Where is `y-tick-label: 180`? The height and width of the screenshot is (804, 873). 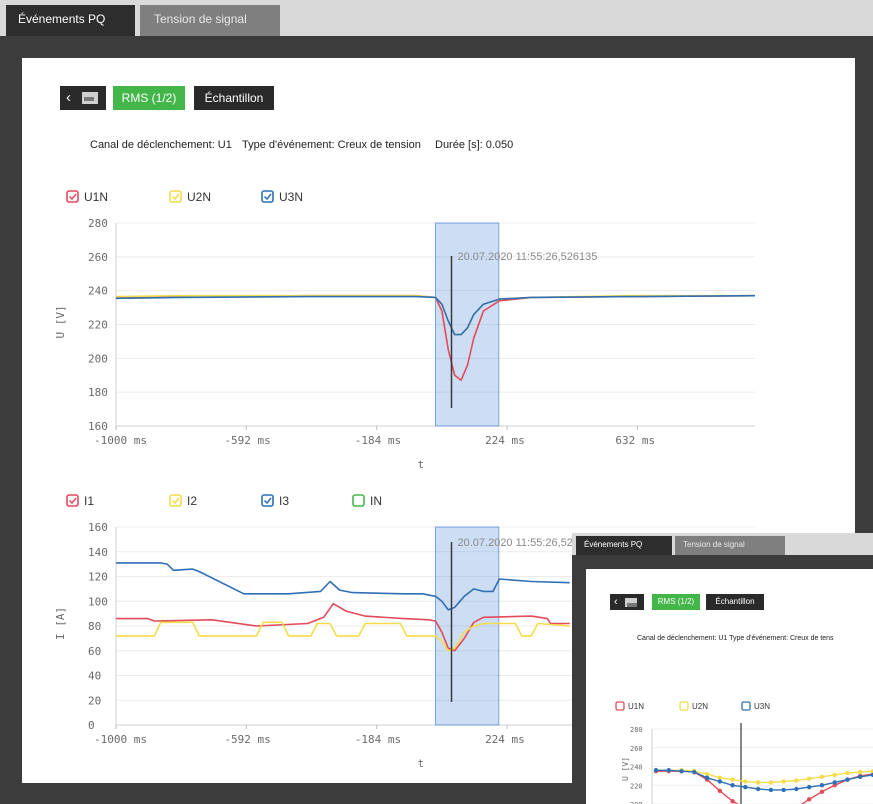
y-tick-label: 180 is located at coordinates (98, 392).